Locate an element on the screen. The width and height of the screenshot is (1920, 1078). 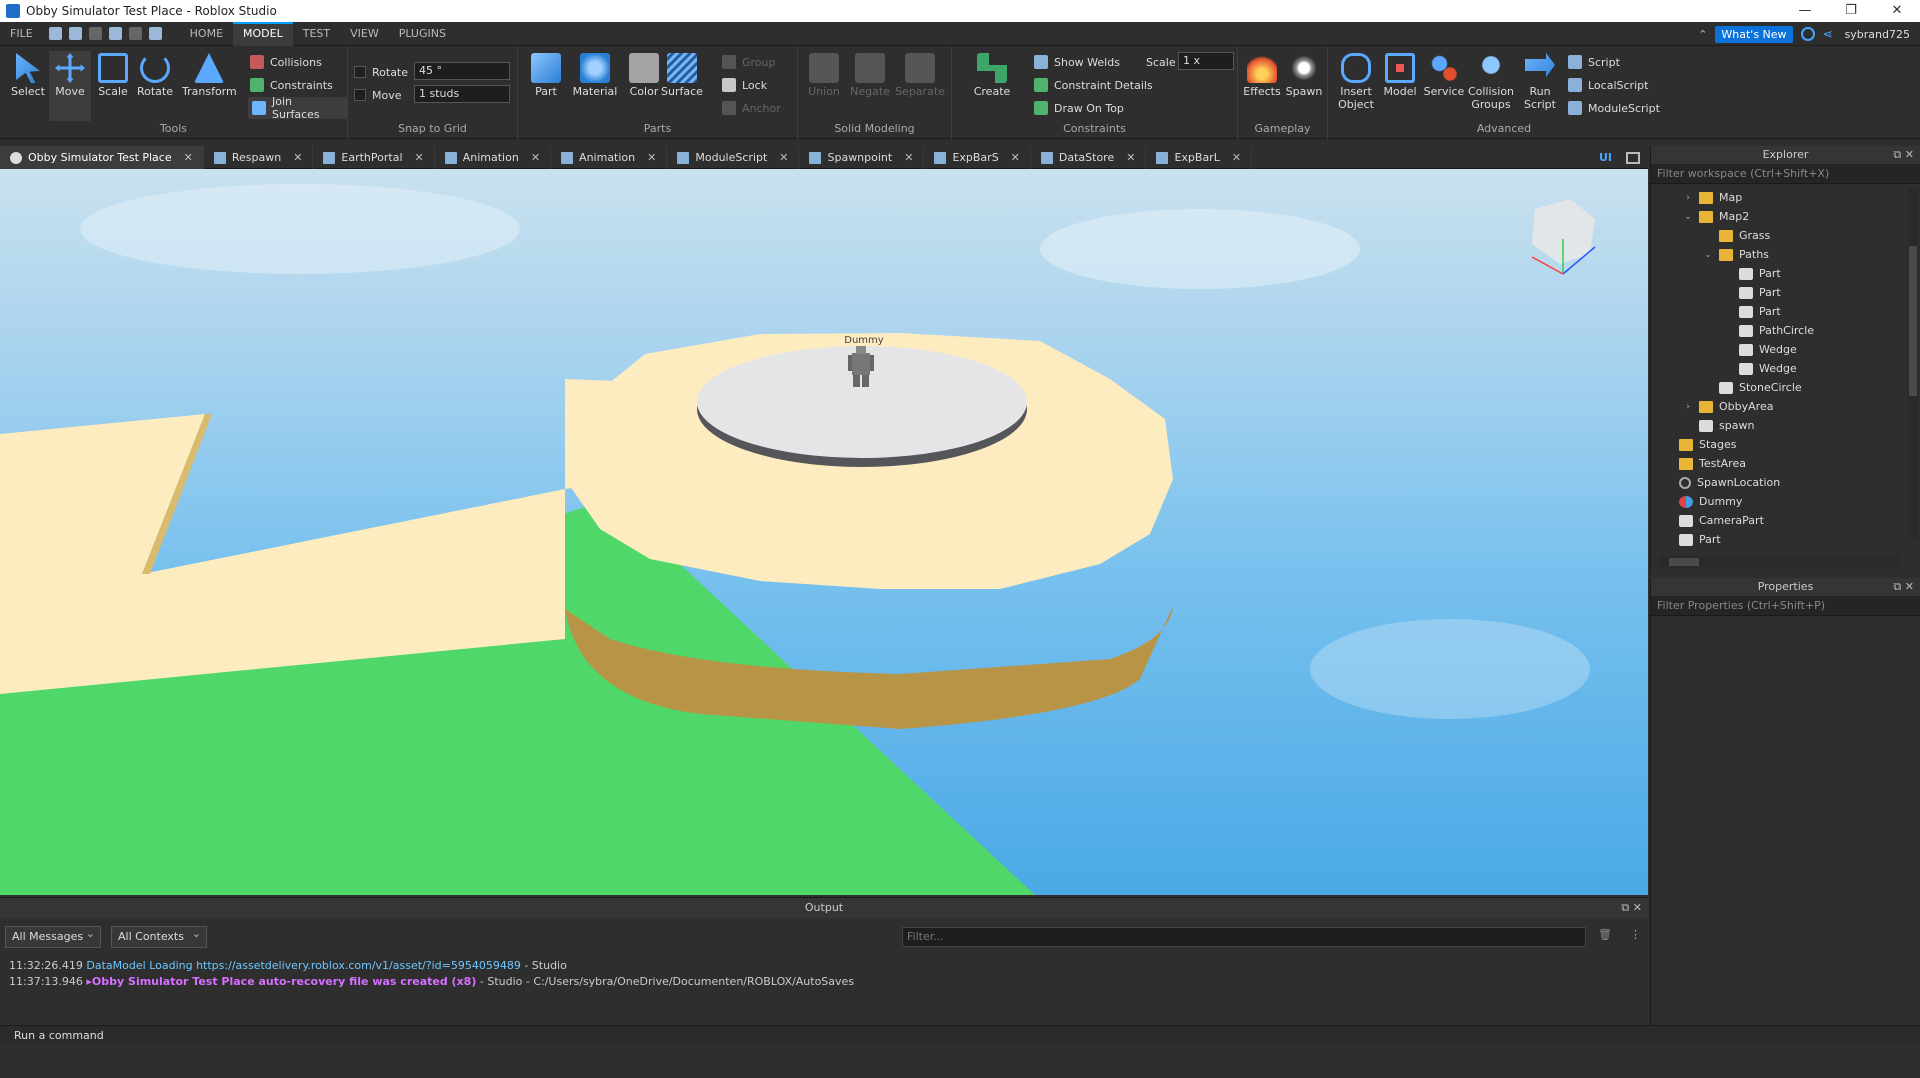
explorer-item: ⌄ Map2 is located at coordinates (1716, 216).